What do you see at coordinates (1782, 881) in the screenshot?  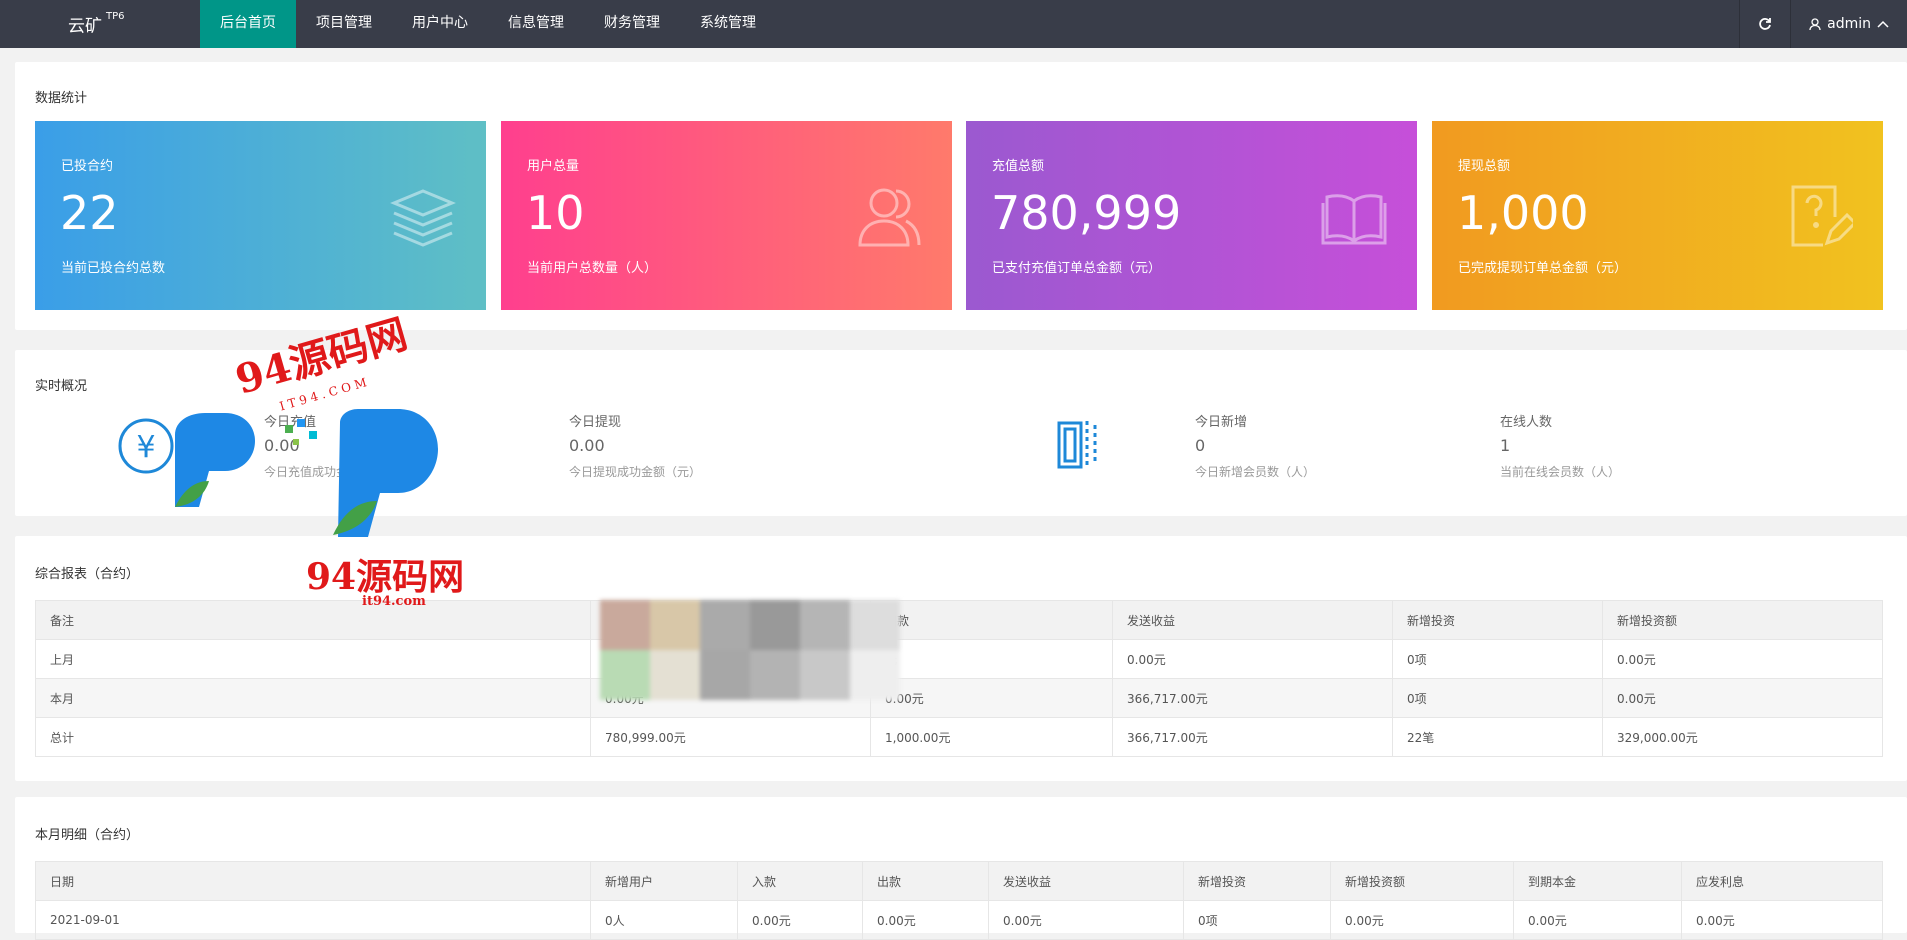 I see `col-header: 应发利息` at bounding box center [1782, 881].